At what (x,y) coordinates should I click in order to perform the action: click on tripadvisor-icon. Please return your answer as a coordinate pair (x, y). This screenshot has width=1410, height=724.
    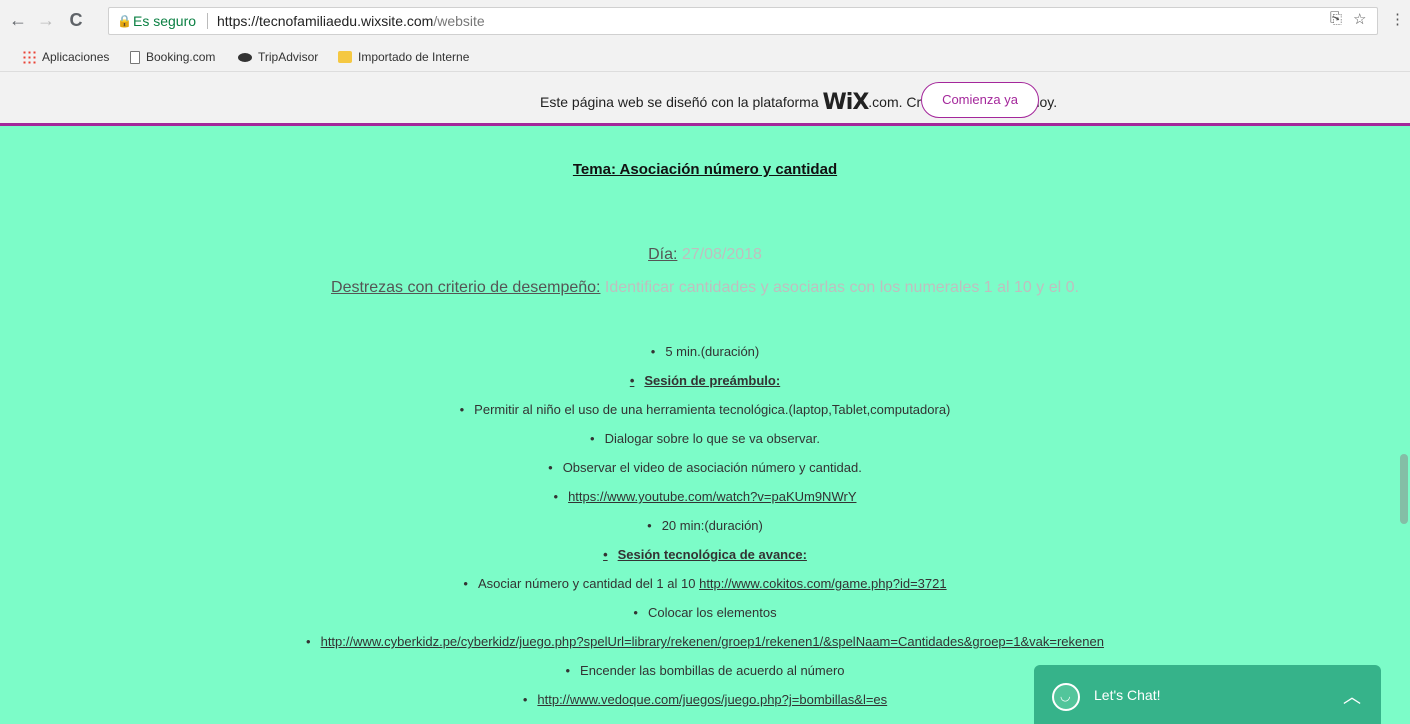
    Looking at the image, I should click on (245, 57).